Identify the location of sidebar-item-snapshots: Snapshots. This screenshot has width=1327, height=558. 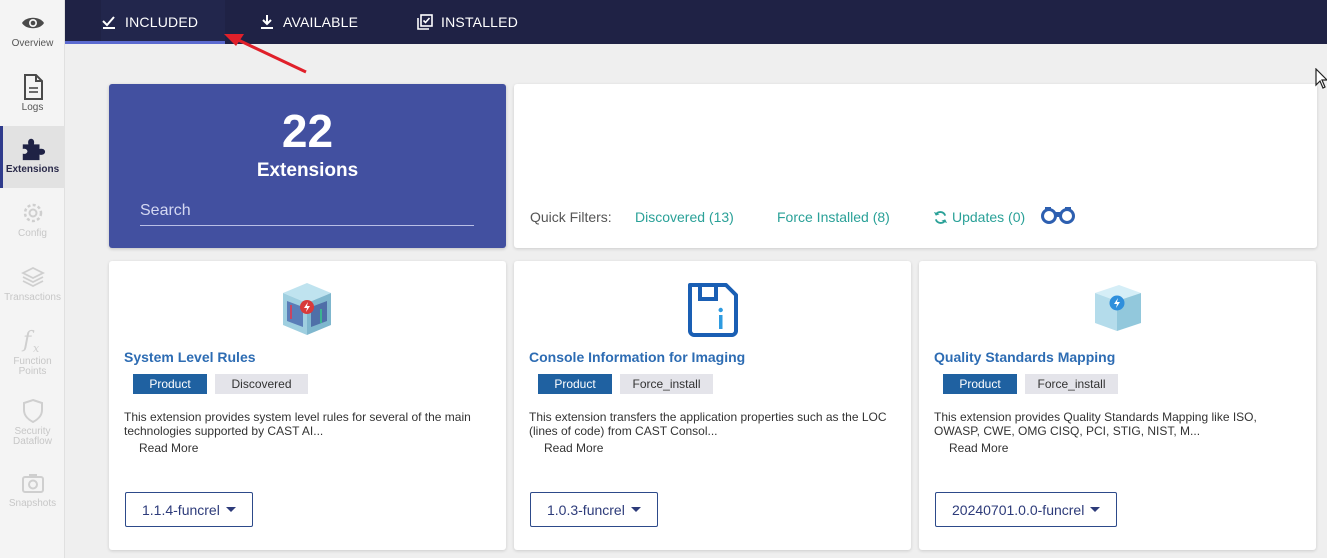
(32, 491).